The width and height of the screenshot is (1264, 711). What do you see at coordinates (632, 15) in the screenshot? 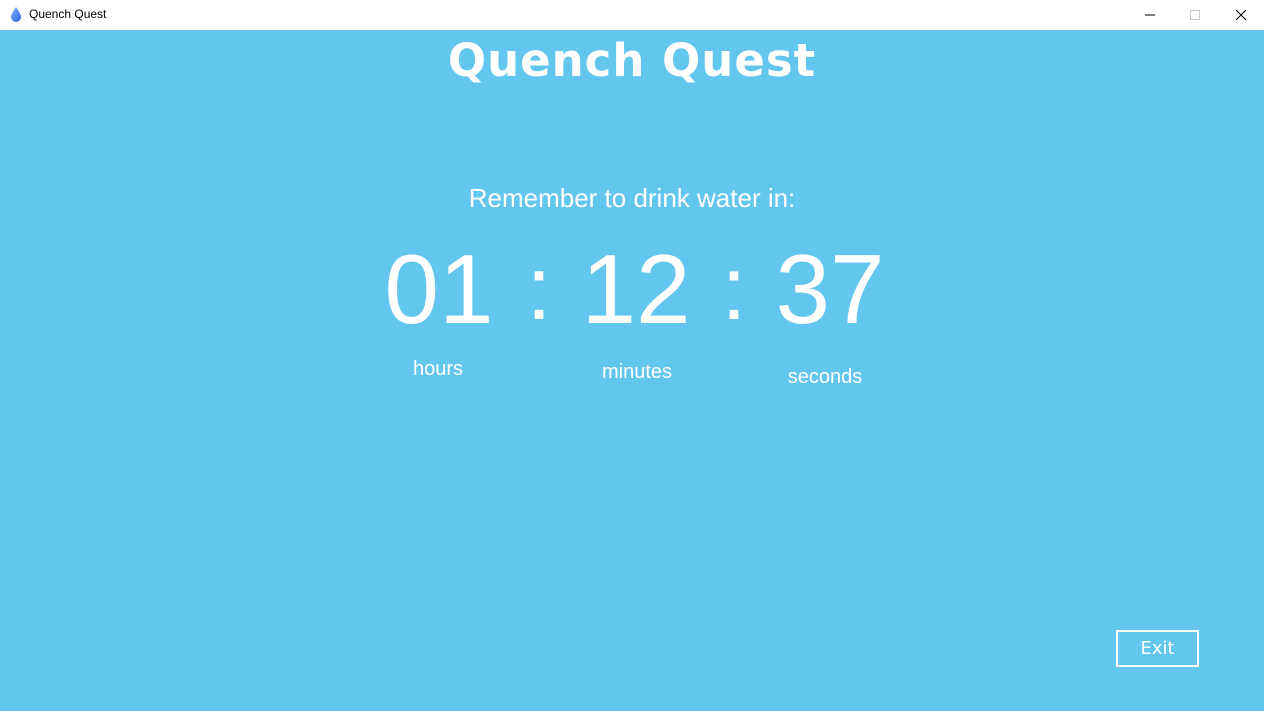
I see `title-bar: Quench Quest` at bounding box center [632, 15].